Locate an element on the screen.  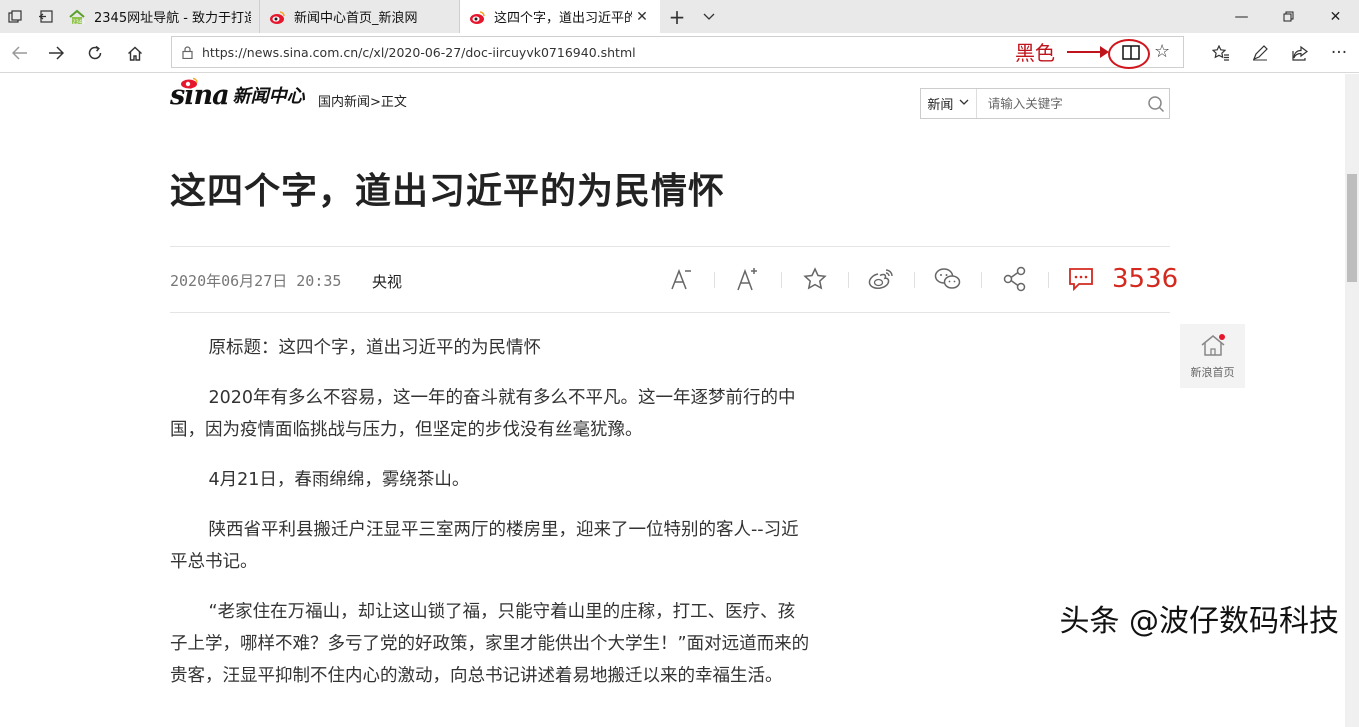
font-decrease-icon is located at coordinates (681, 279).